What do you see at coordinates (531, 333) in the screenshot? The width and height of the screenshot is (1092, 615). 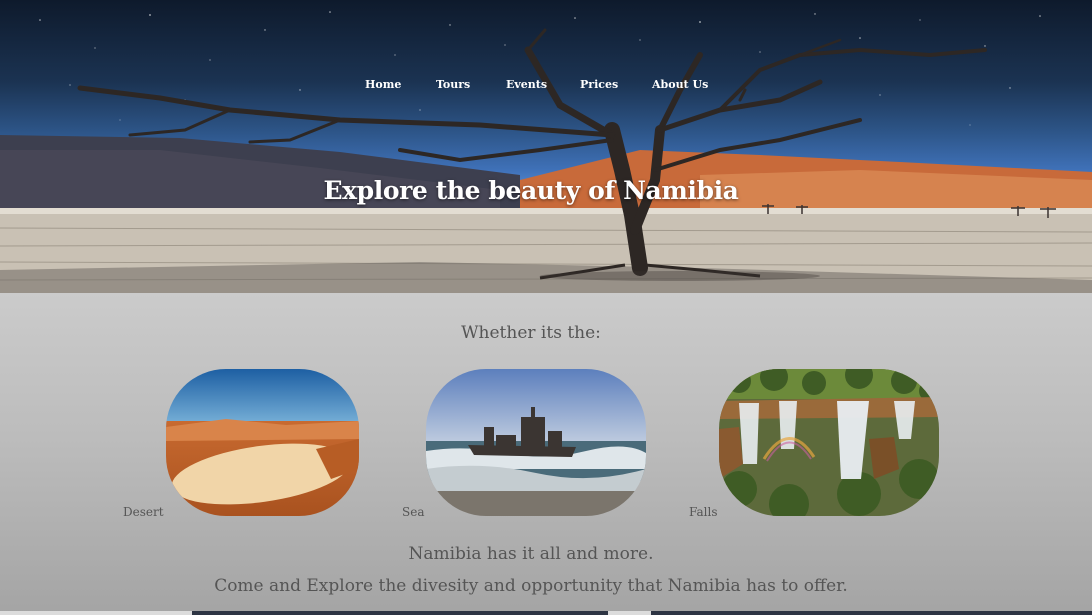 I see `intro-text: Whether its the:` at bounding box center [531, 333].